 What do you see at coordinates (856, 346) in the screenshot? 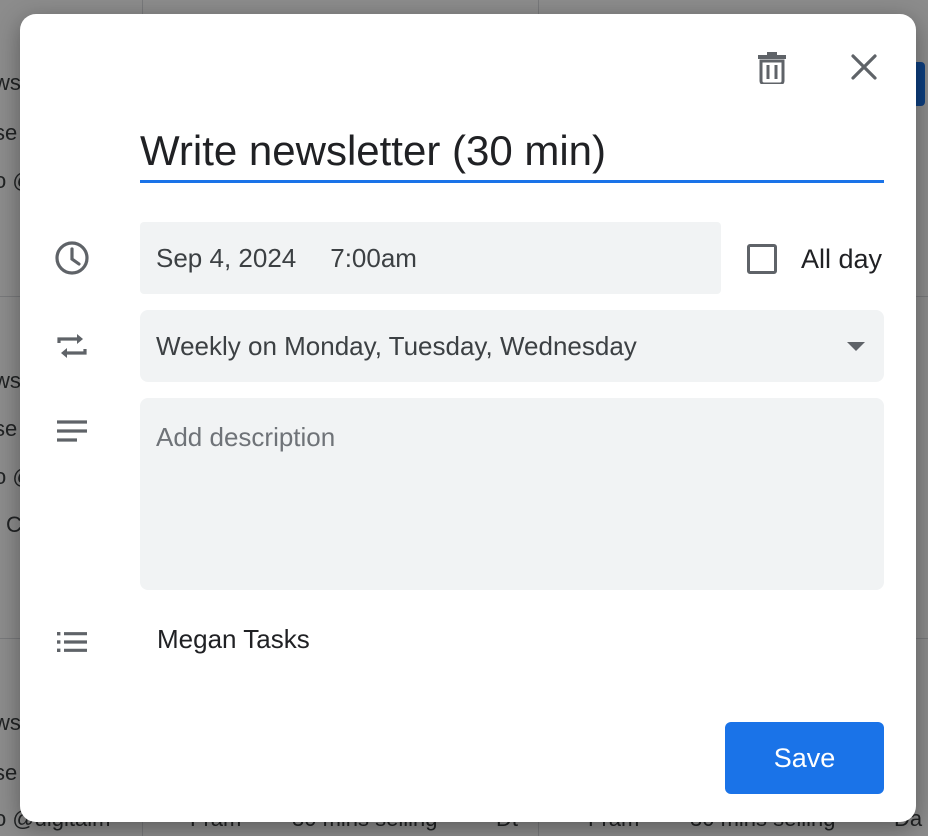
I see `chevron-down-icon` at bounding box center [856, 346].